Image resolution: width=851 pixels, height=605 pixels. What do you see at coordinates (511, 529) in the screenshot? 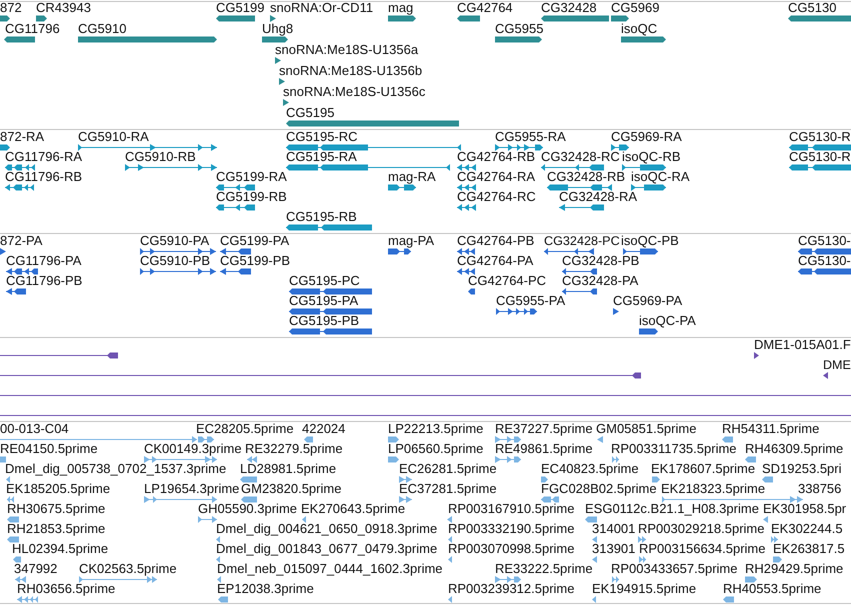
I see `feature-label: RP003332190.5prime` at bounding box center [511, 529].